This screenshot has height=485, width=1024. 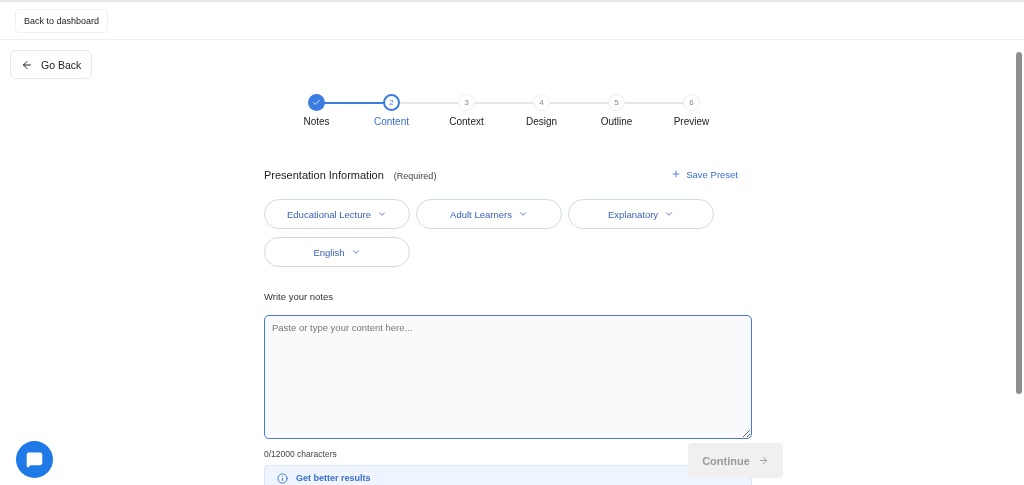 I want to click on section-title: Presentation Information, so click(x=324, y=175).